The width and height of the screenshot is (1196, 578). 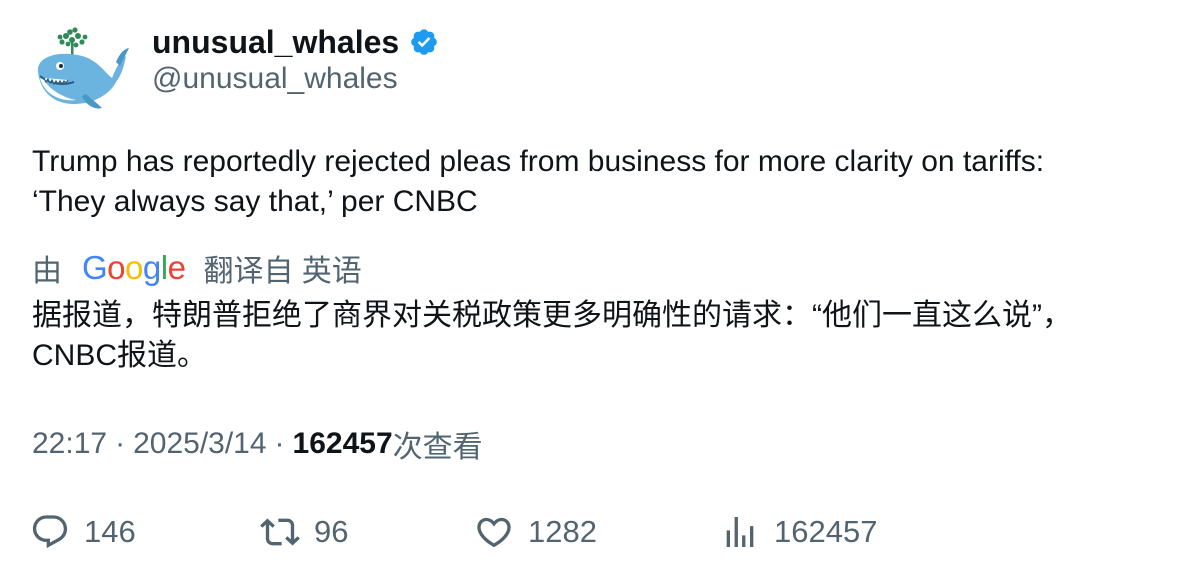 What do you see at coordinates (255, 201) in the screenshot?
I see `tweet-text-line: ‘They always say that,’ per CNBC` at bounding box center [255, 201].